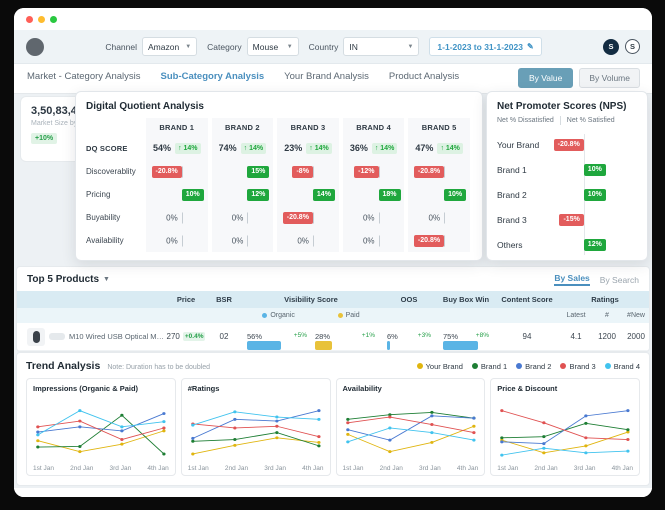 The image size is (665, 510). What do you see at coordinates (308, 194) in the screenshot?
I see `dq-metric-cell: 14%` at bounding box center [308, 194].